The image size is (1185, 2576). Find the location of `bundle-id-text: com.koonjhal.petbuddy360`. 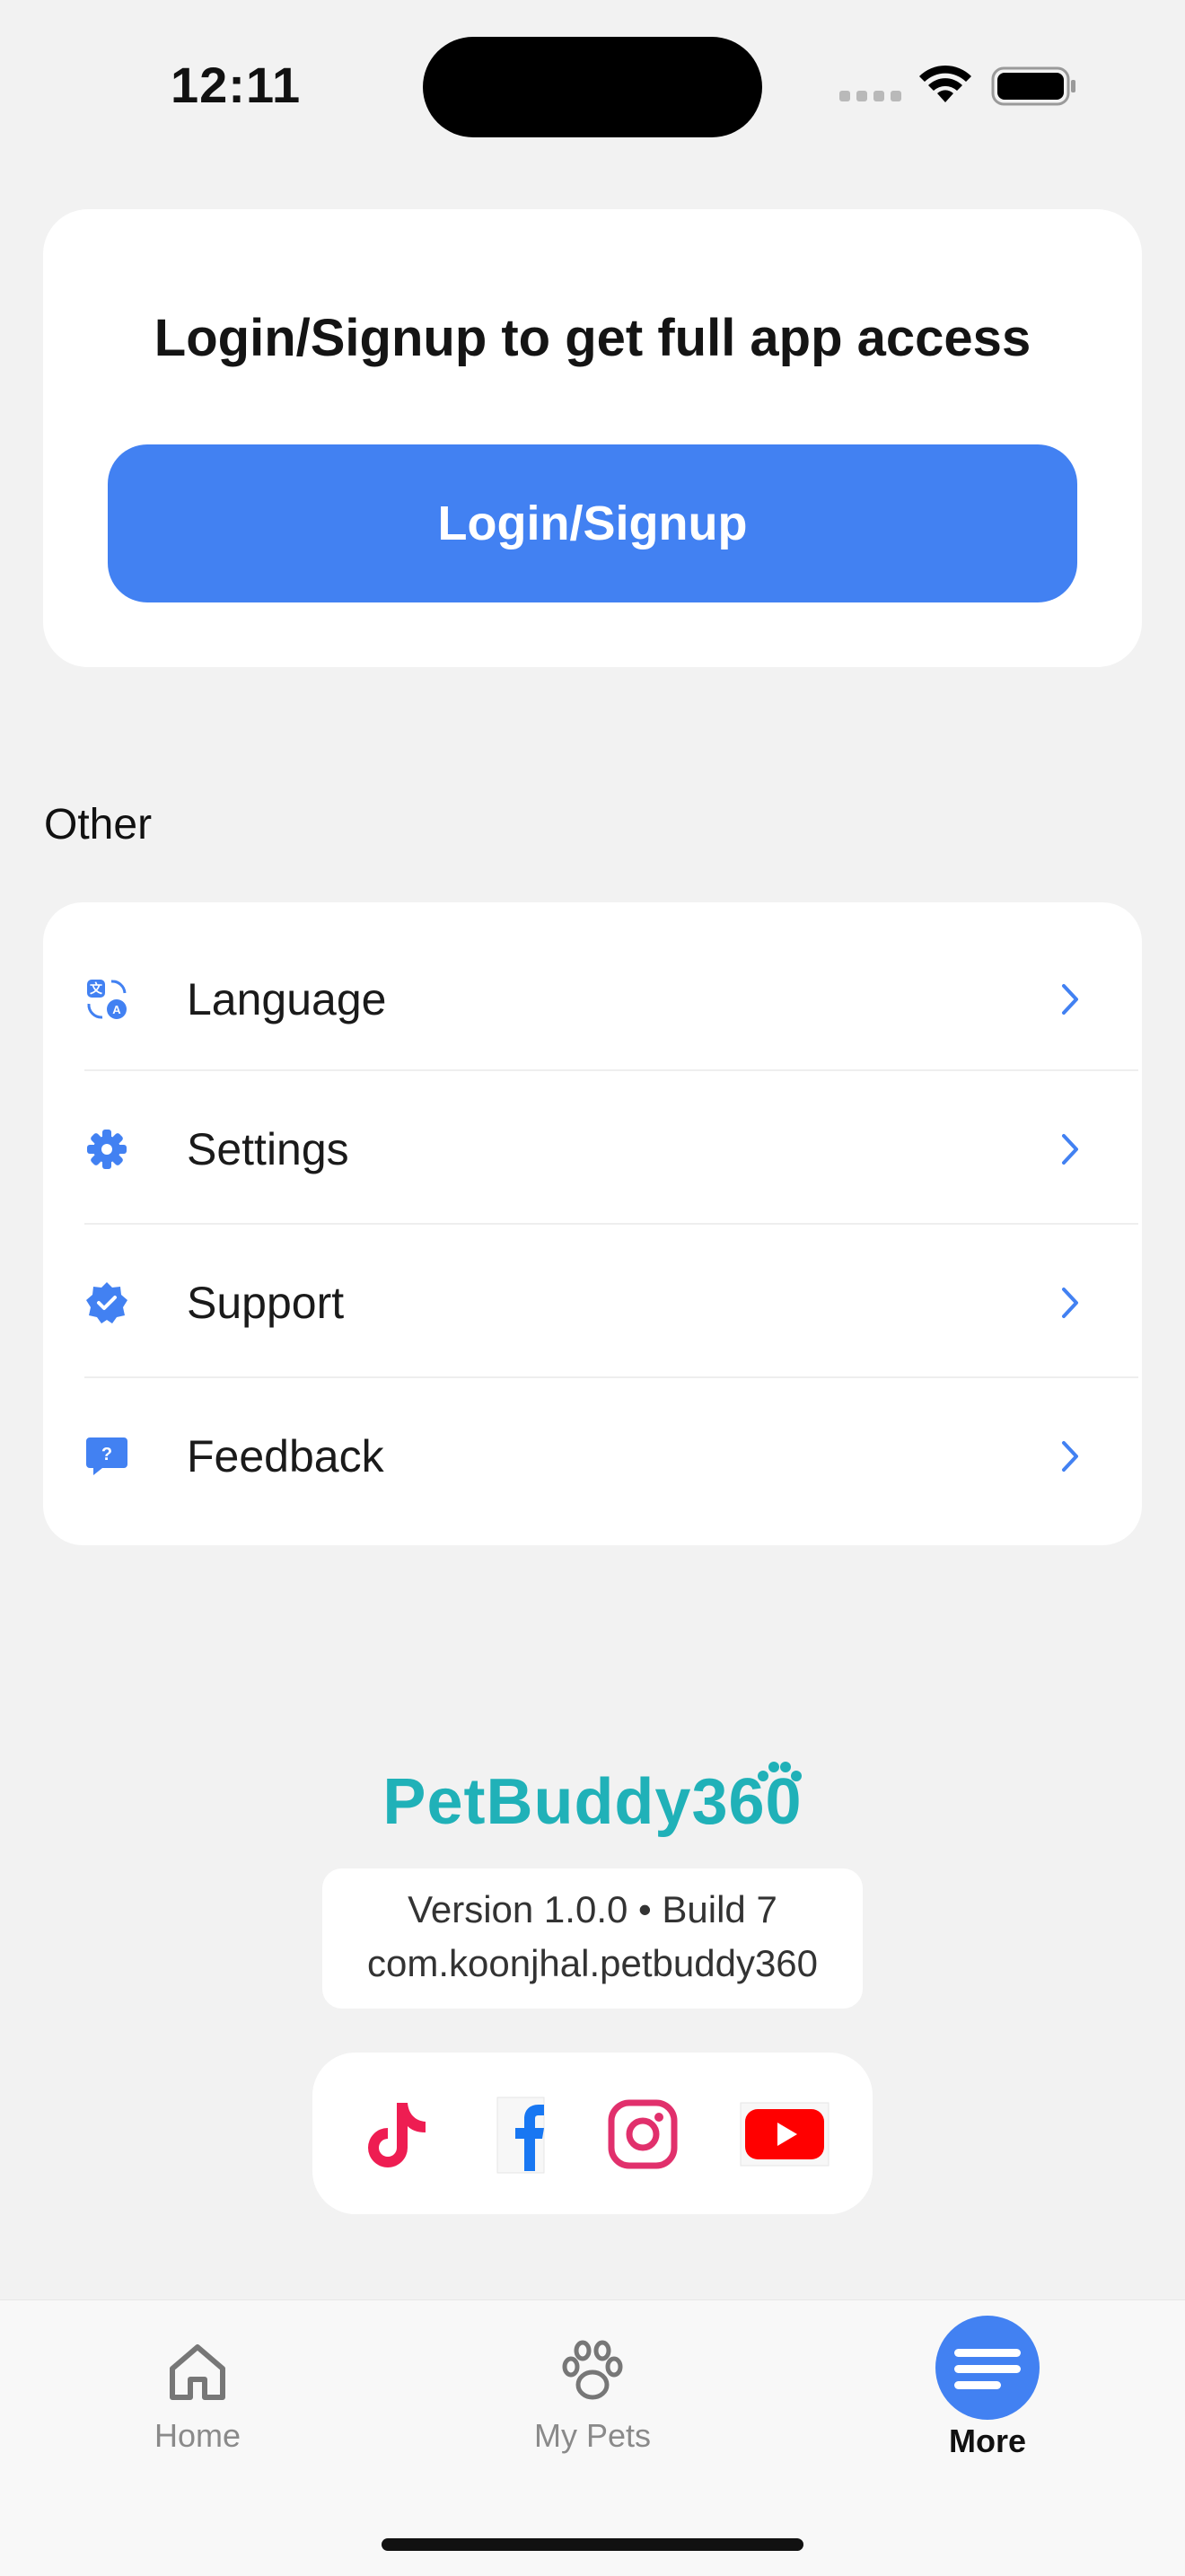

bundle-id-text: com.koonjhal.petbuddy360 is located at coordinates (592, 1963).